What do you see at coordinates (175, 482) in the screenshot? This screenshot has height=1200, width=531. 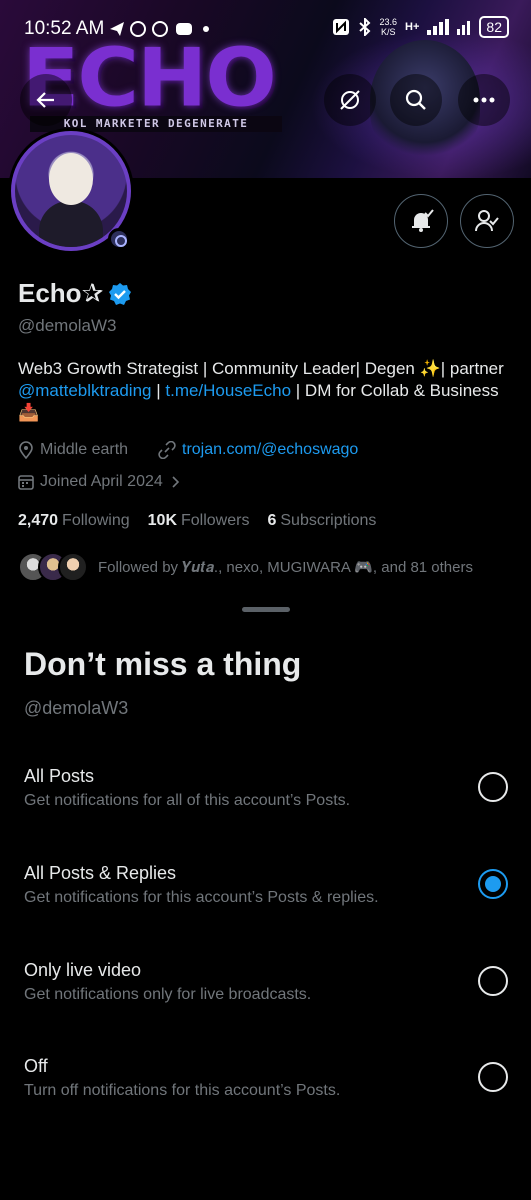 I see `chevron-right-icon` at bounding box center [175, 482].